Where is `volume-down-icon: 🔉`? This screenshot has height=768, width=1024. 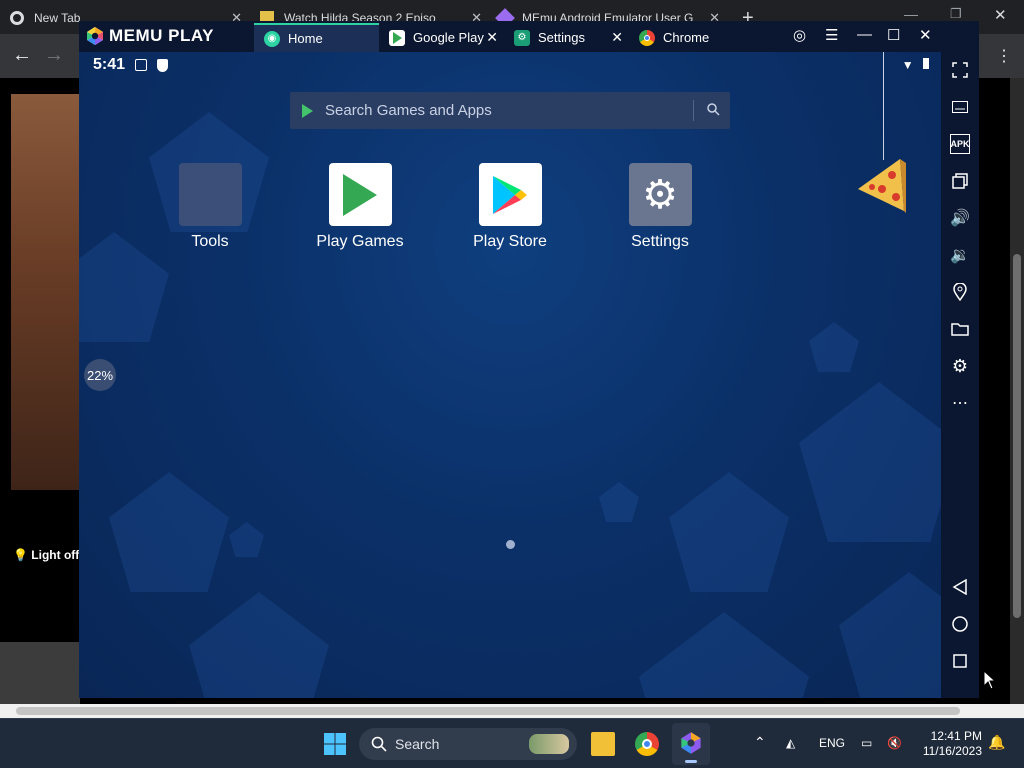
volume-down-icon: 🔉 is located at coordinates (960, 255).